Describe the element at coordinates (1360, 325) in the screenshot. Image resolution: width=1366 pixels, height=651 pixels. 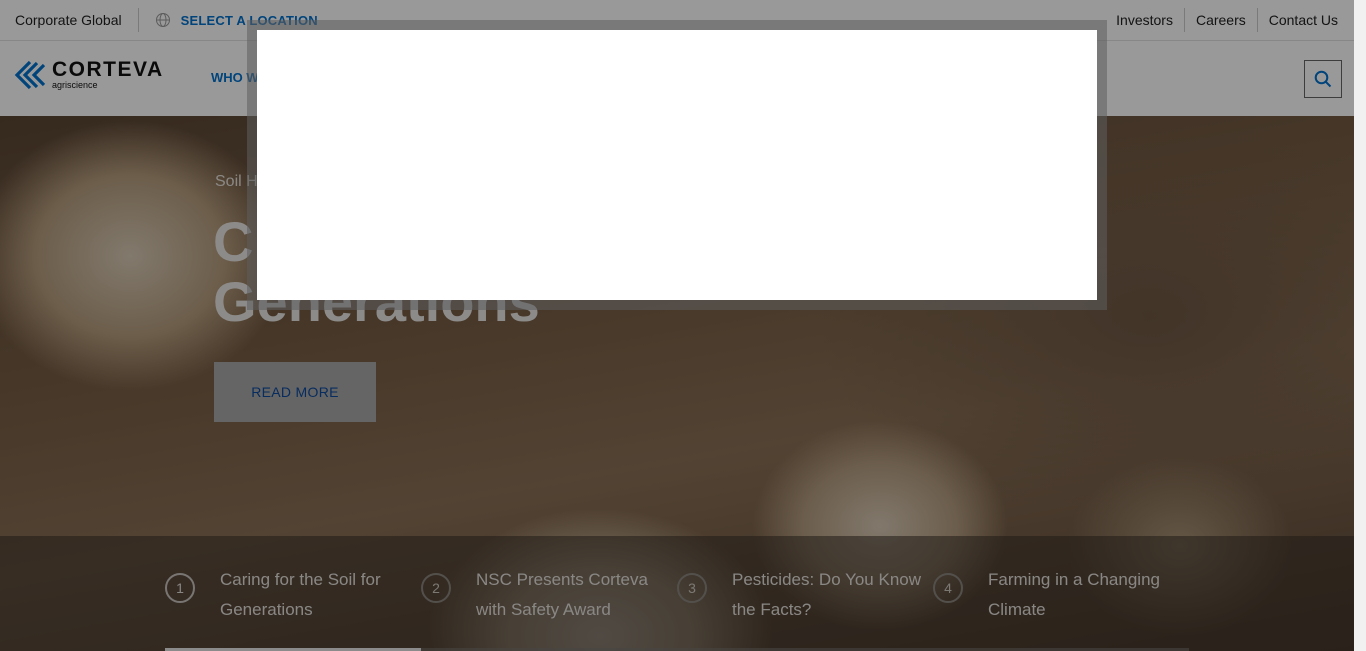
I see `page-scrollbar` at that location.